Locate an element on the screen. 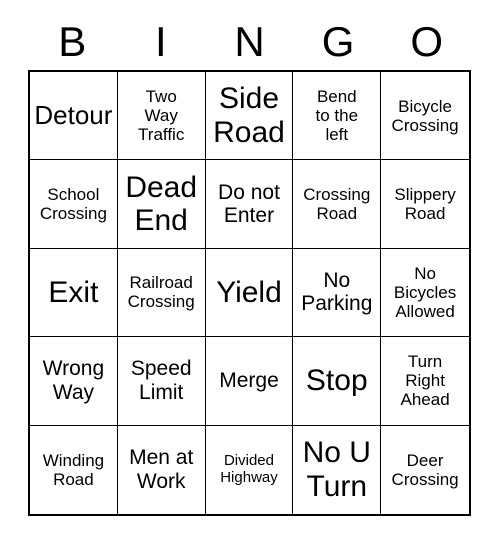 The width and height of the screenshot is (500, 544). bingo-cell: School Crossing is located at coordinates (74, 204).